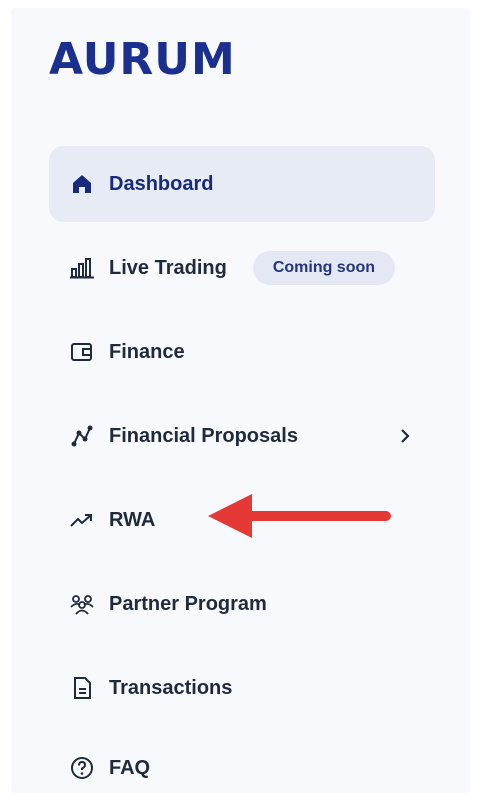 This screenshot has height=806, width=477. I want to click on chevron-right-icon, so click(405, 436).